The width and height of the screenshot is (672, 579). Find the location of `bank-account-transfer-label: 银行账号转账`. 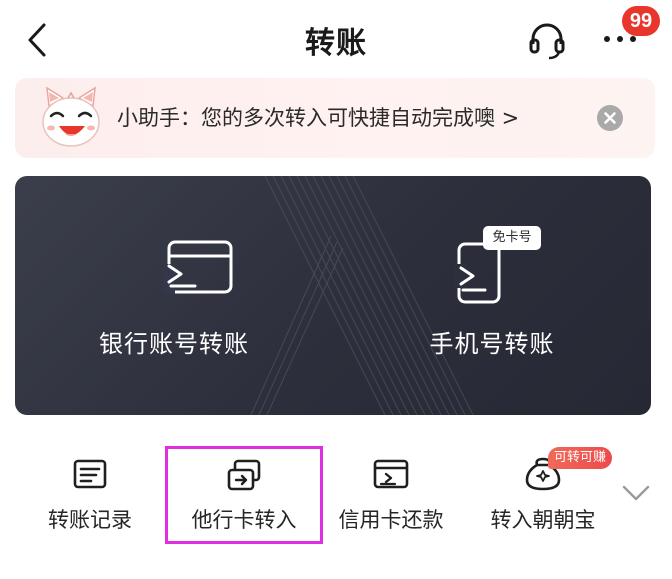

bank-account-transfer-label: 银行账号转账 is located at coordinates (174, 344).